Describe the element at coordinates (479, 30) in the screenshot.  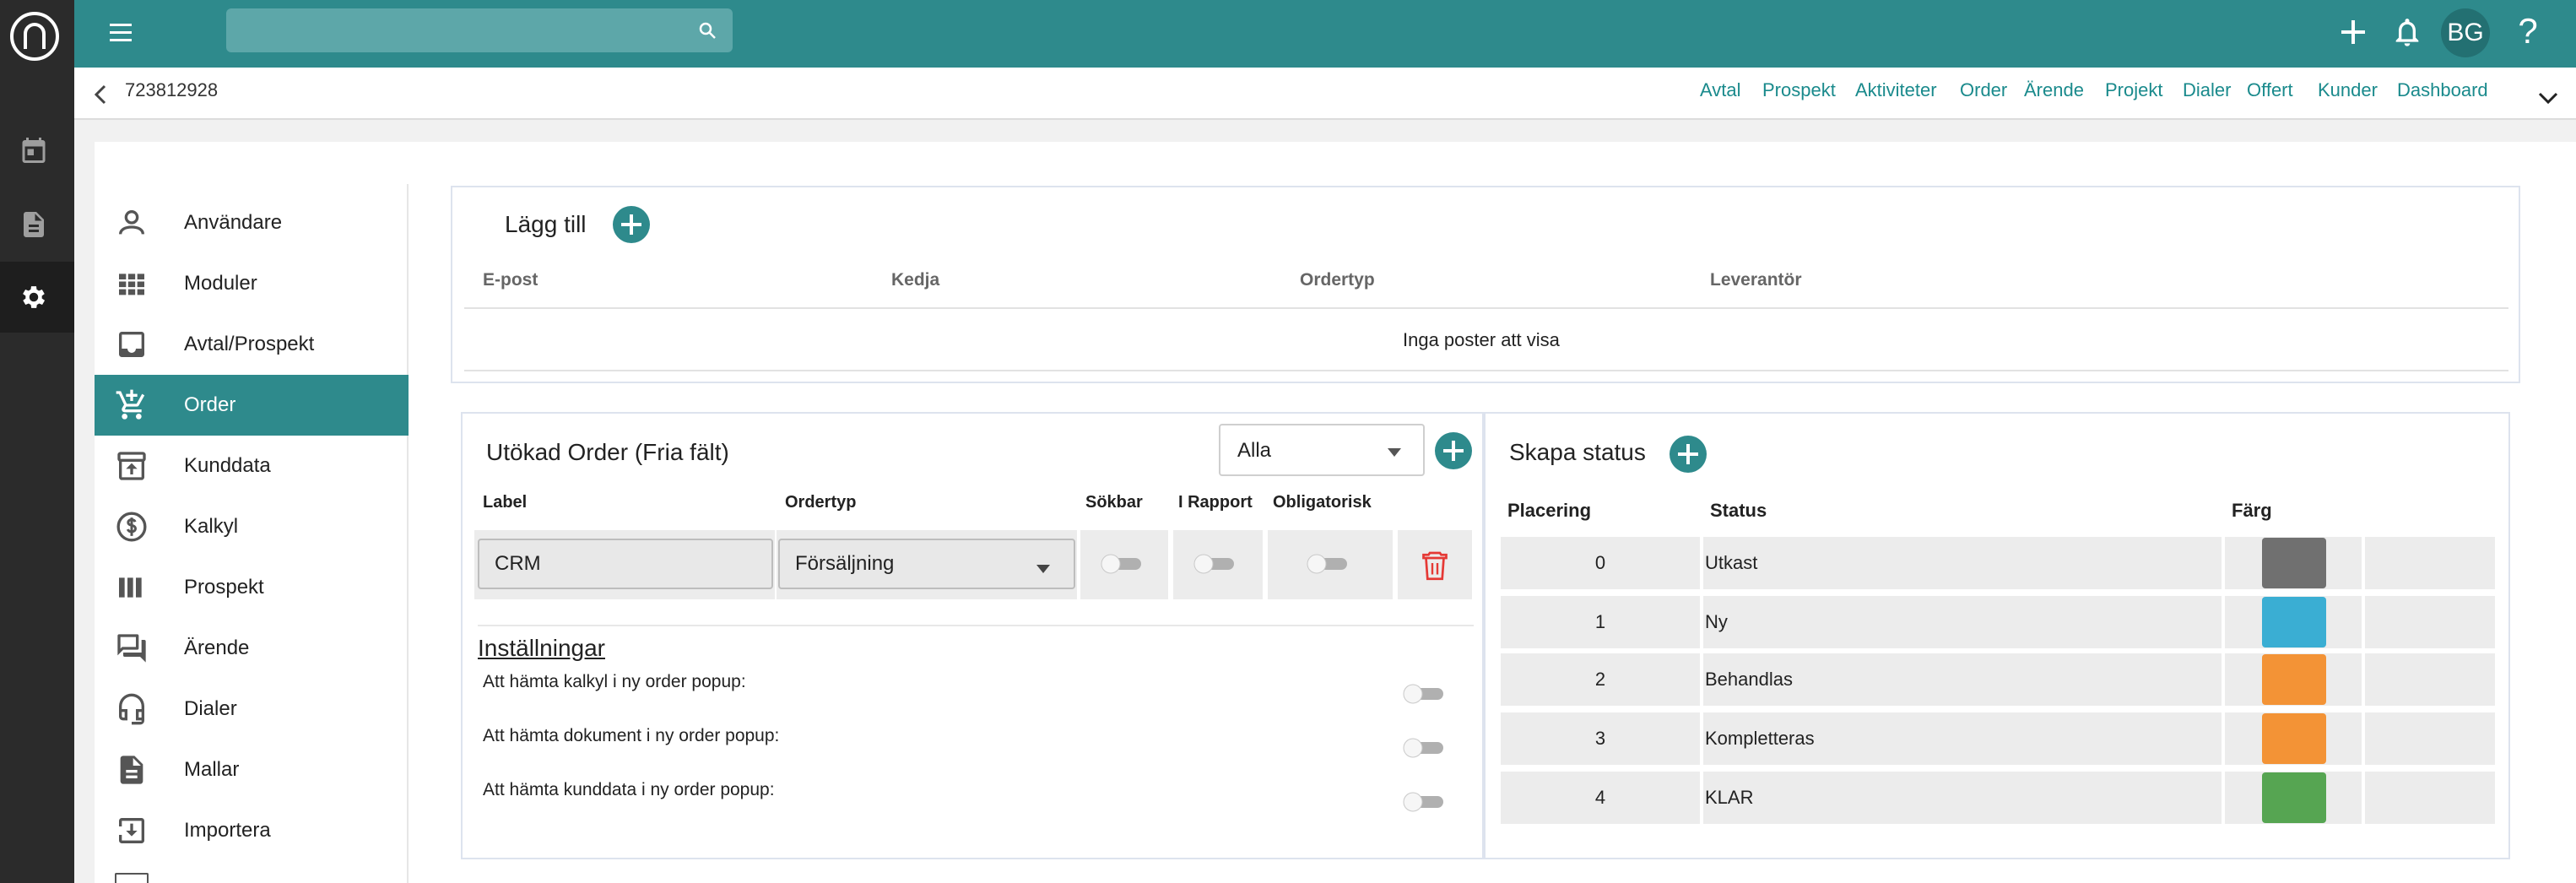
I see `search-input` at that location.